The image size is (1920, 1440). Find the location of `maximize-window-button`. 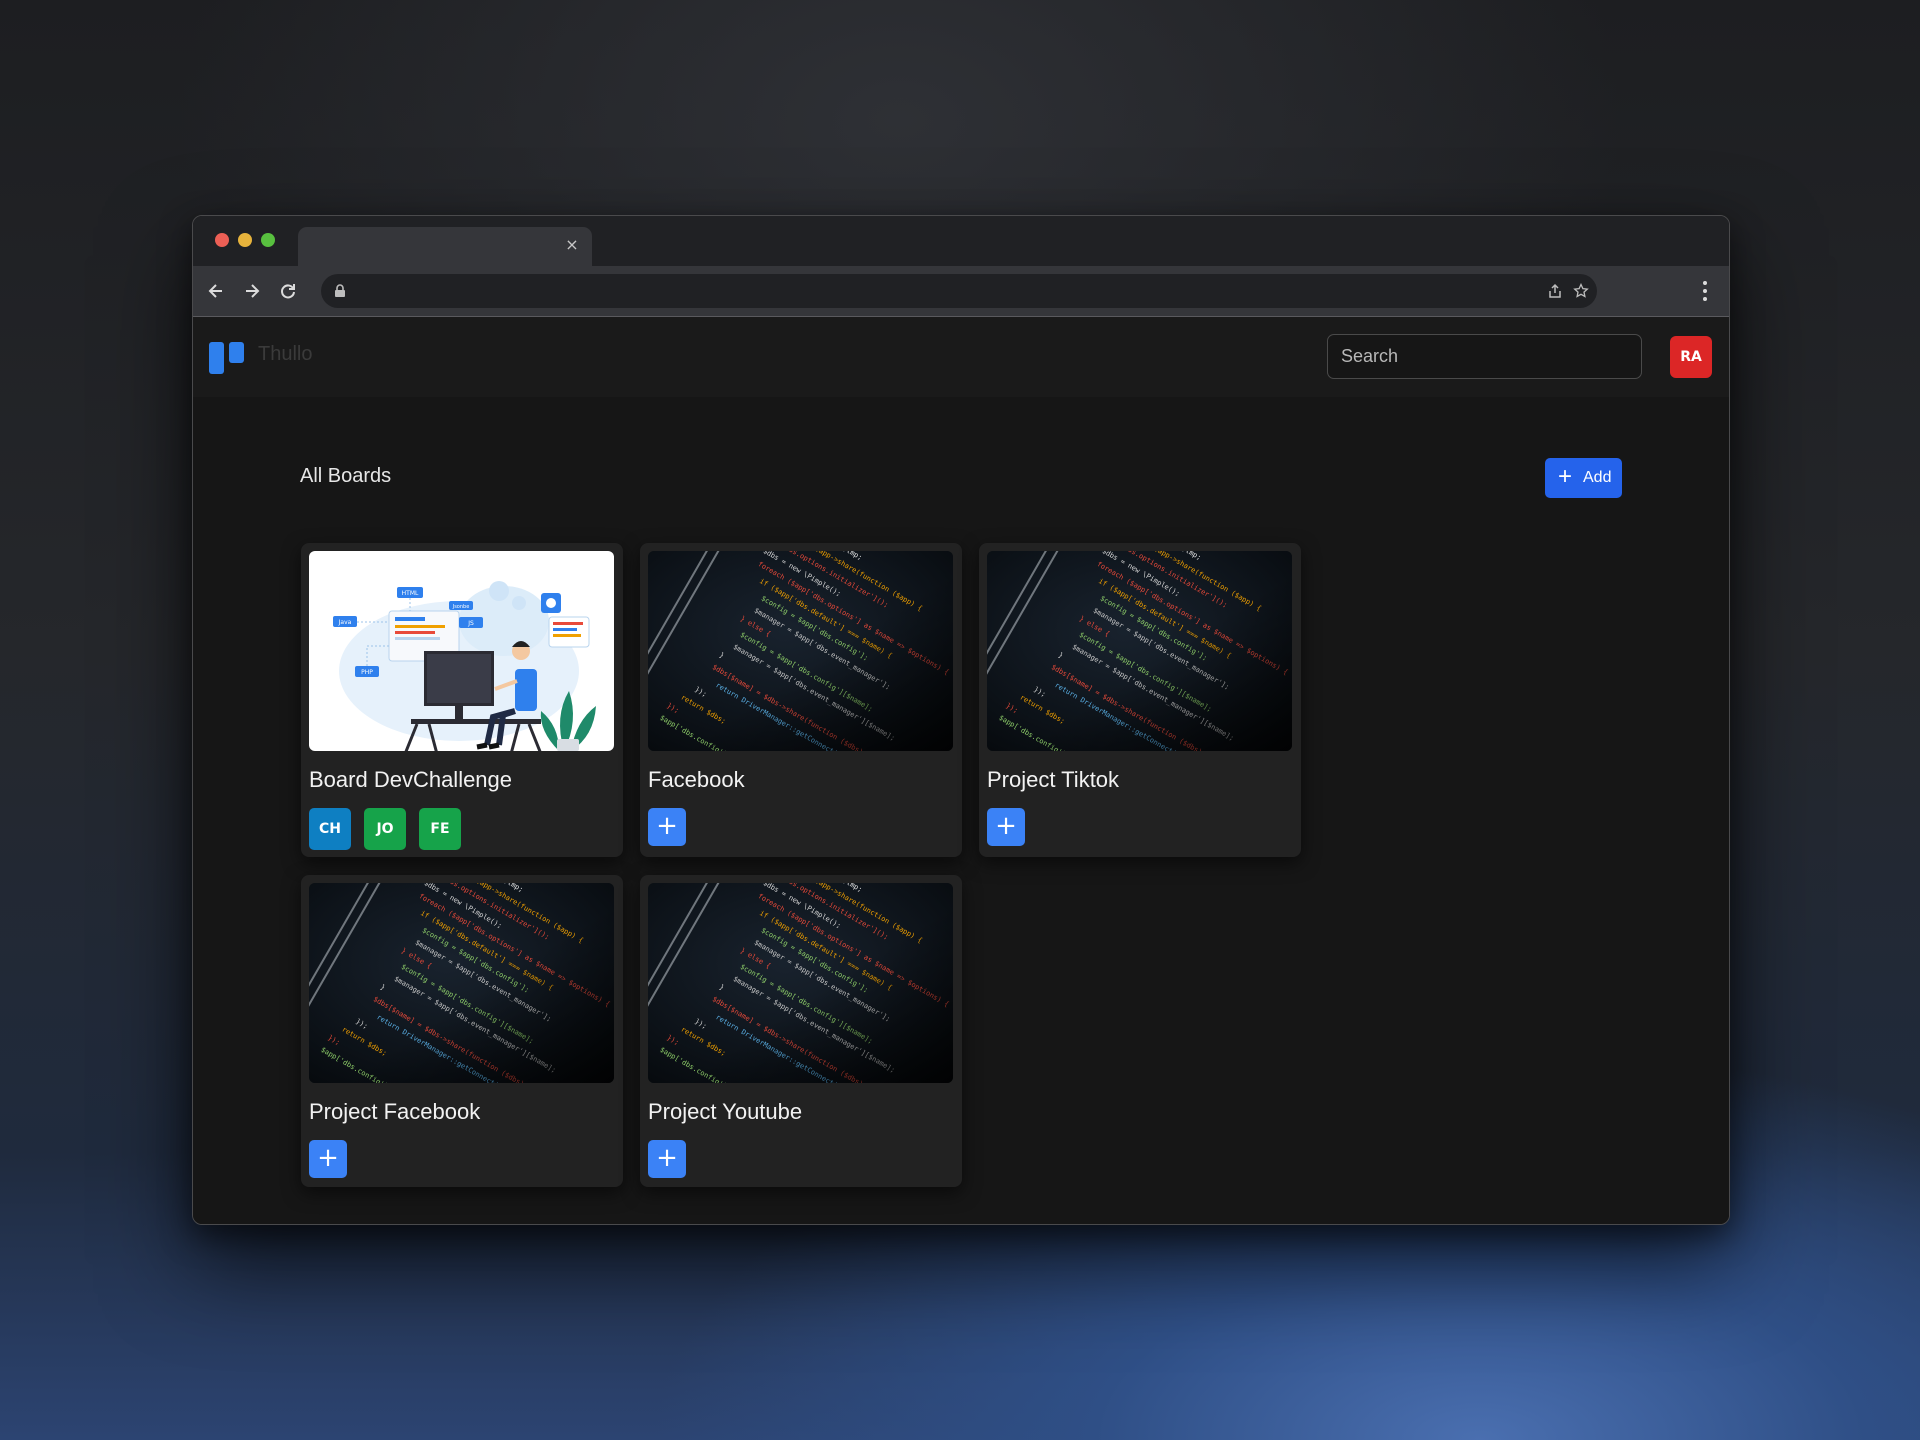

maximize-window-button is located at coordinates (268, 240).